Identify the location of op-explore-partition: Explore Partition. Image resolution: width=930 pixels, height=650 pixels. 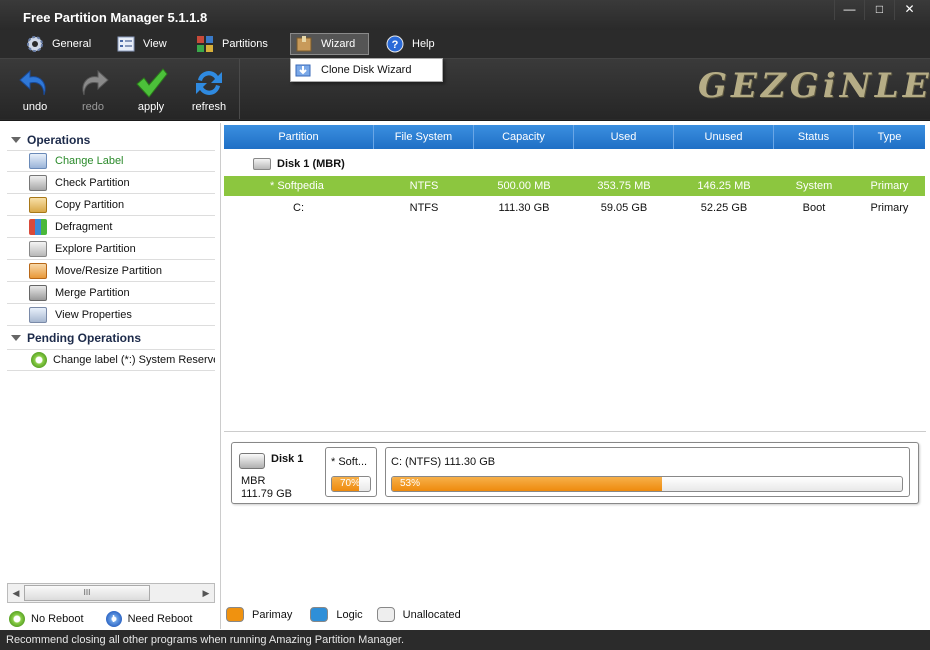
(111, 249).